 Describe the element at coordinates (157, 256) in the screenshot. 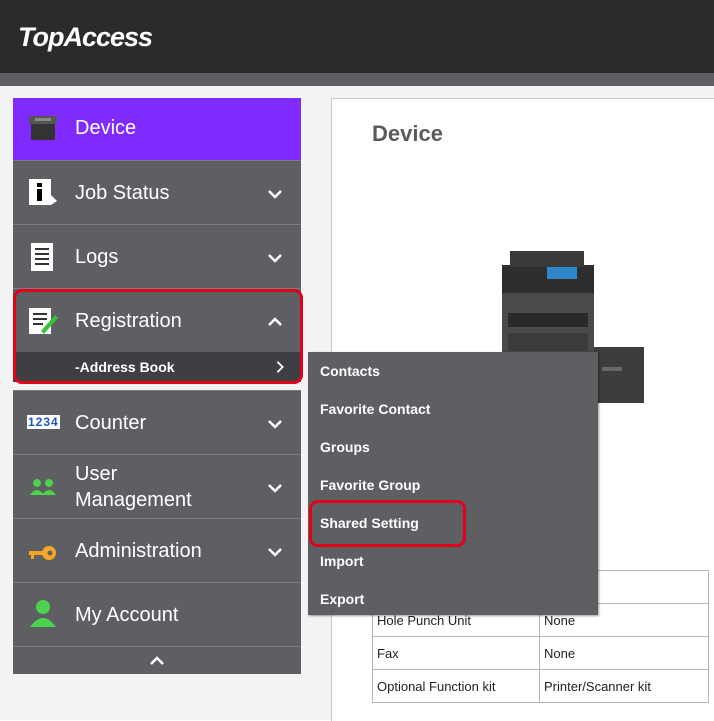

I see `sidebar-item-logs: Logs` at that location.